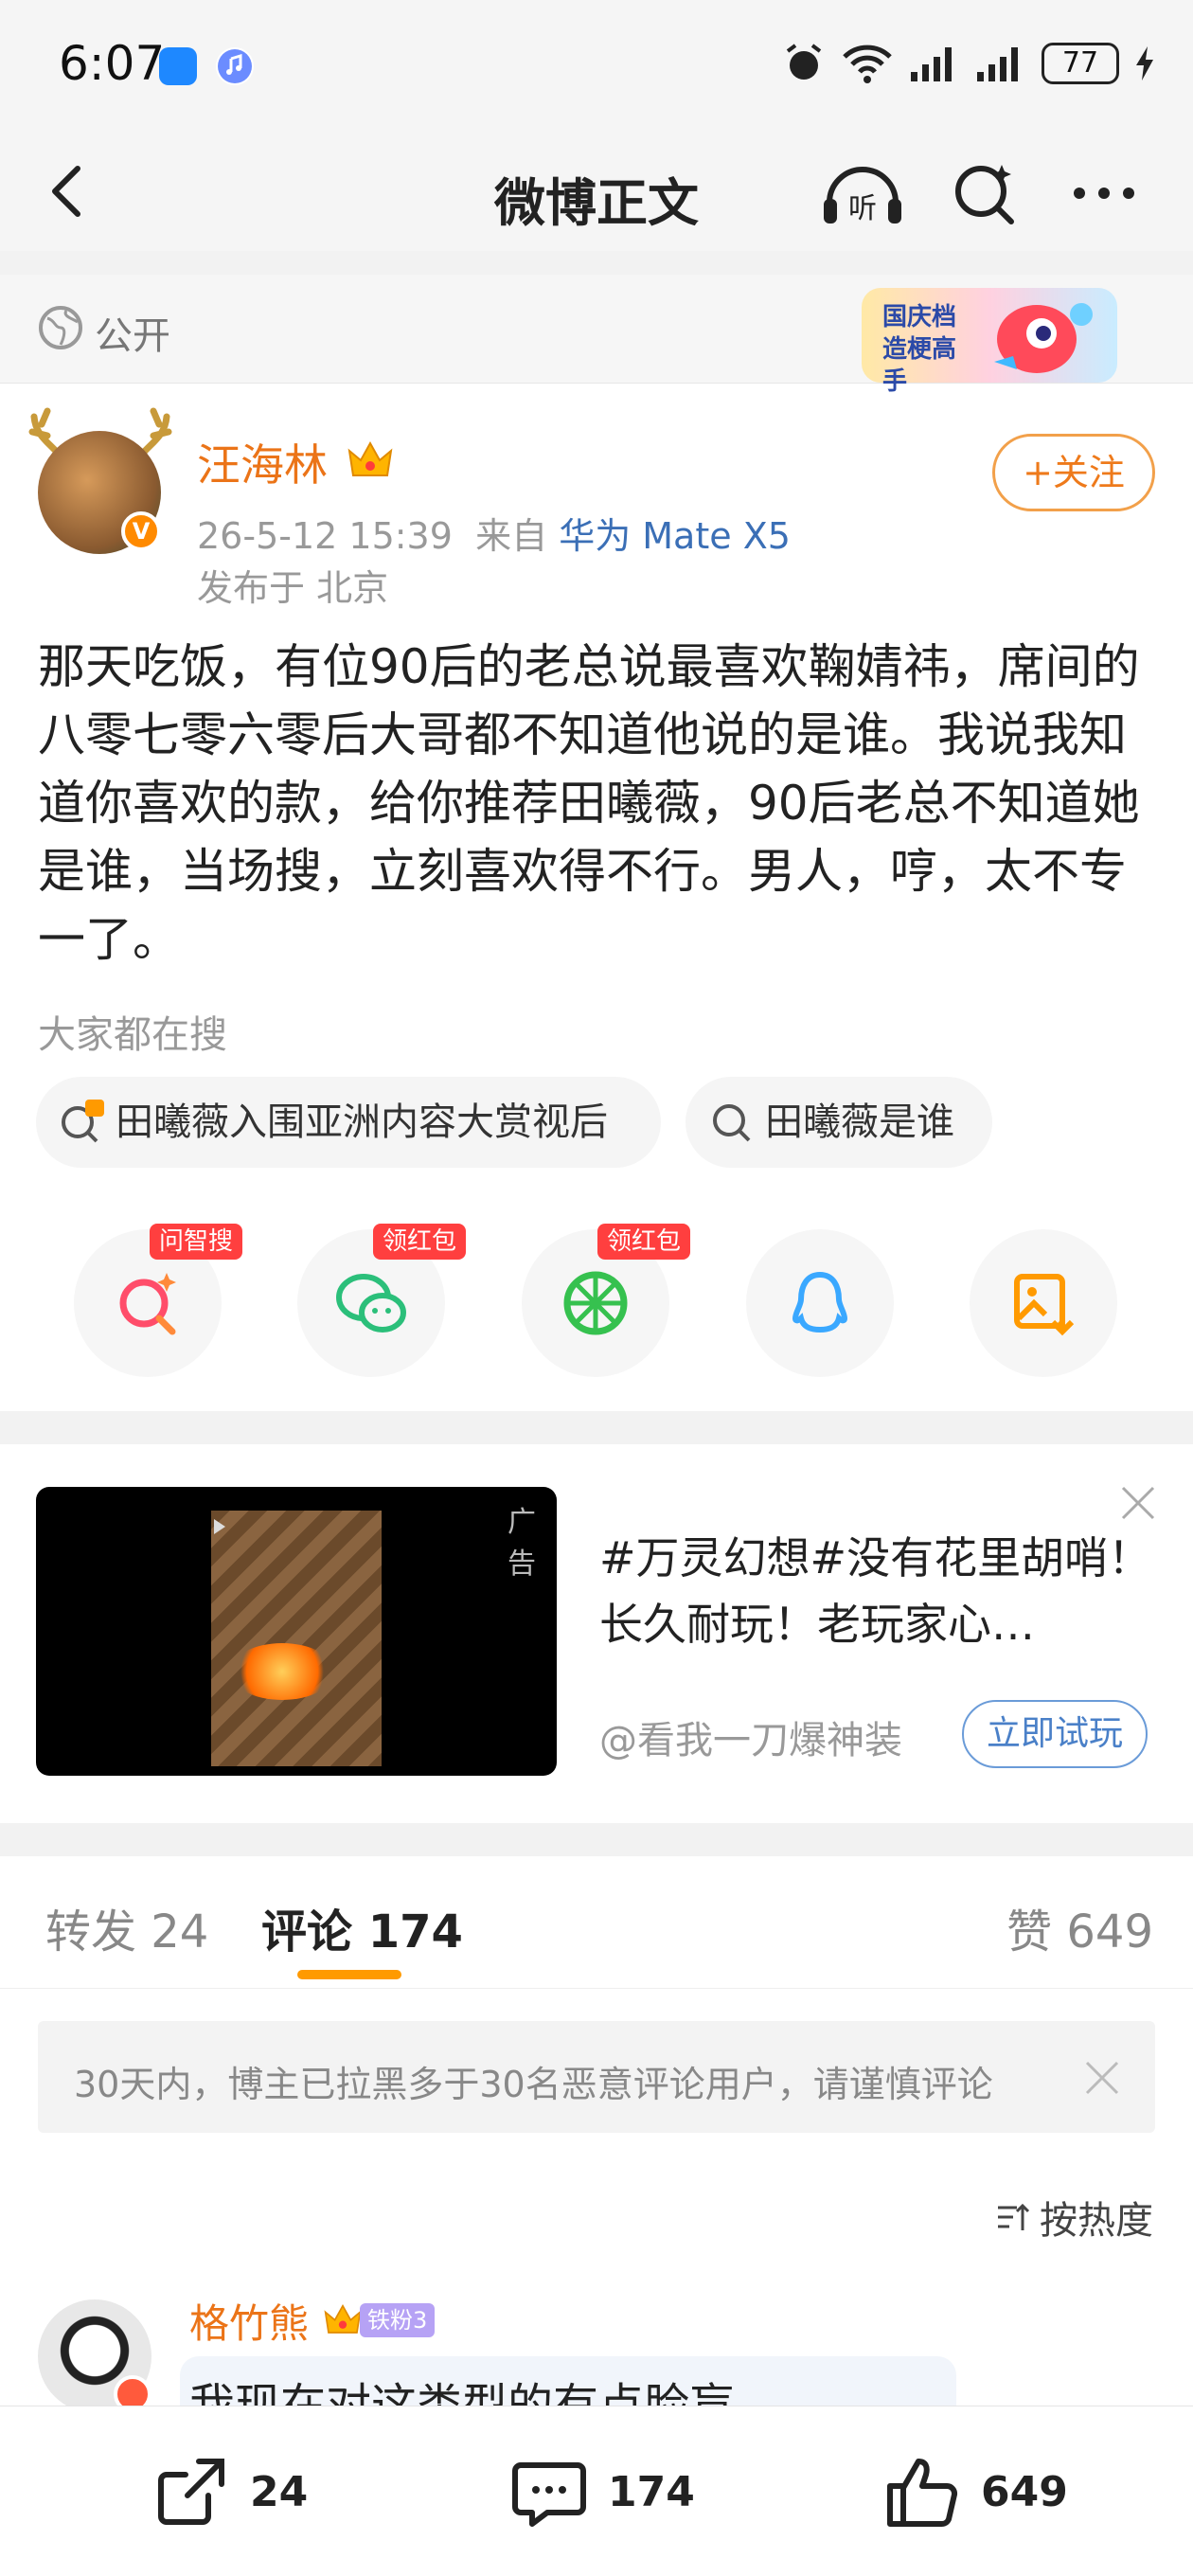 This screenshot has width=1193, height=2576. I want to click on more-icon, so click(1104, 193).